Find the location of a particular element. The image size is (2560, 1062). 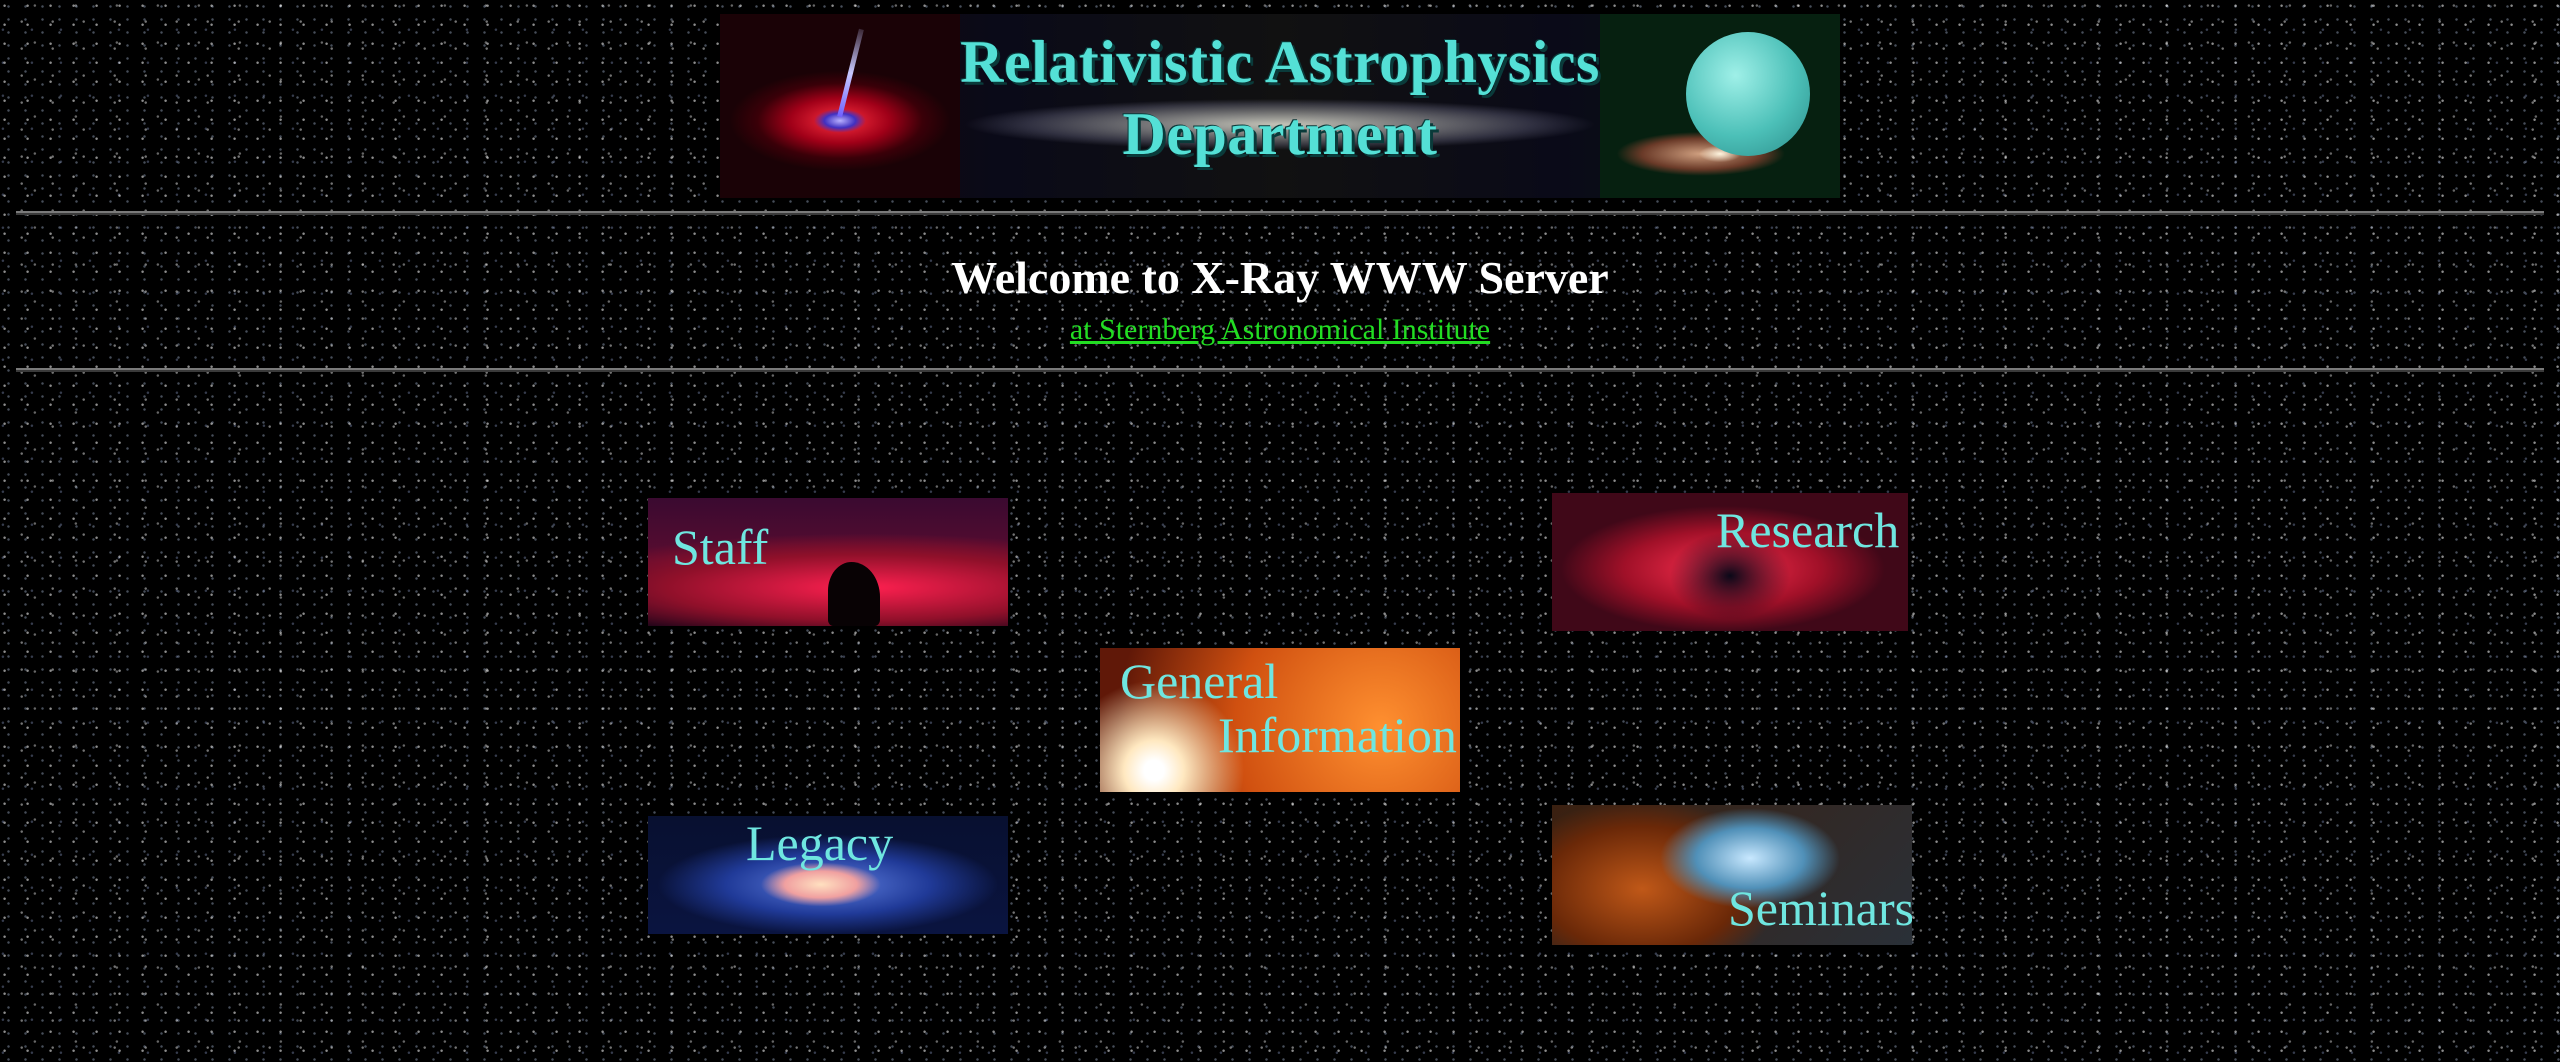

research-label: Research is located at coordinates (1808, 530).